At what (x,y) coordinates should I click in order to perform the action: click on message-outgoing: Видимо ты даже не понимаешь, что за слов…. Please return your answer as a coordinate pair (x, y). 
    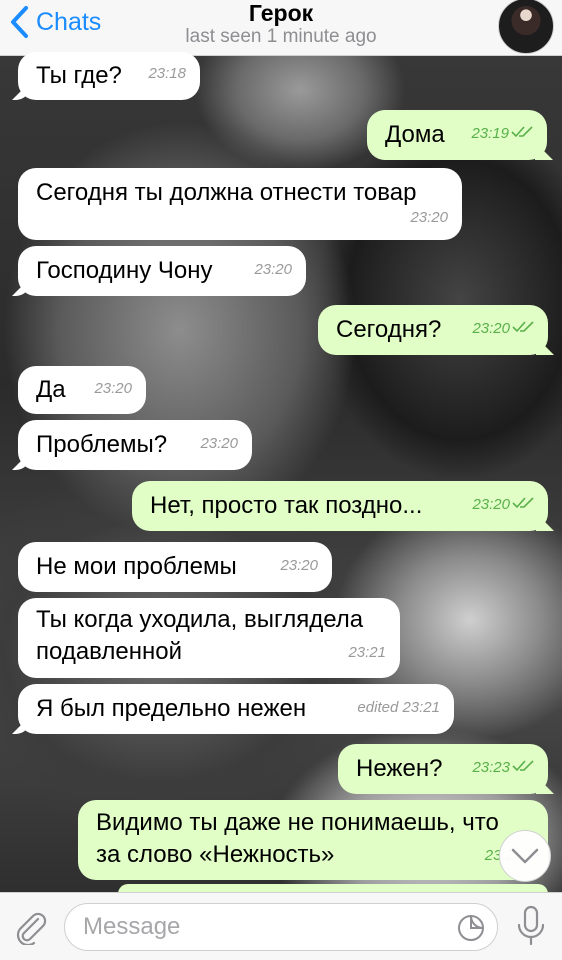
    Looking at the image, I should click on (313, 840).